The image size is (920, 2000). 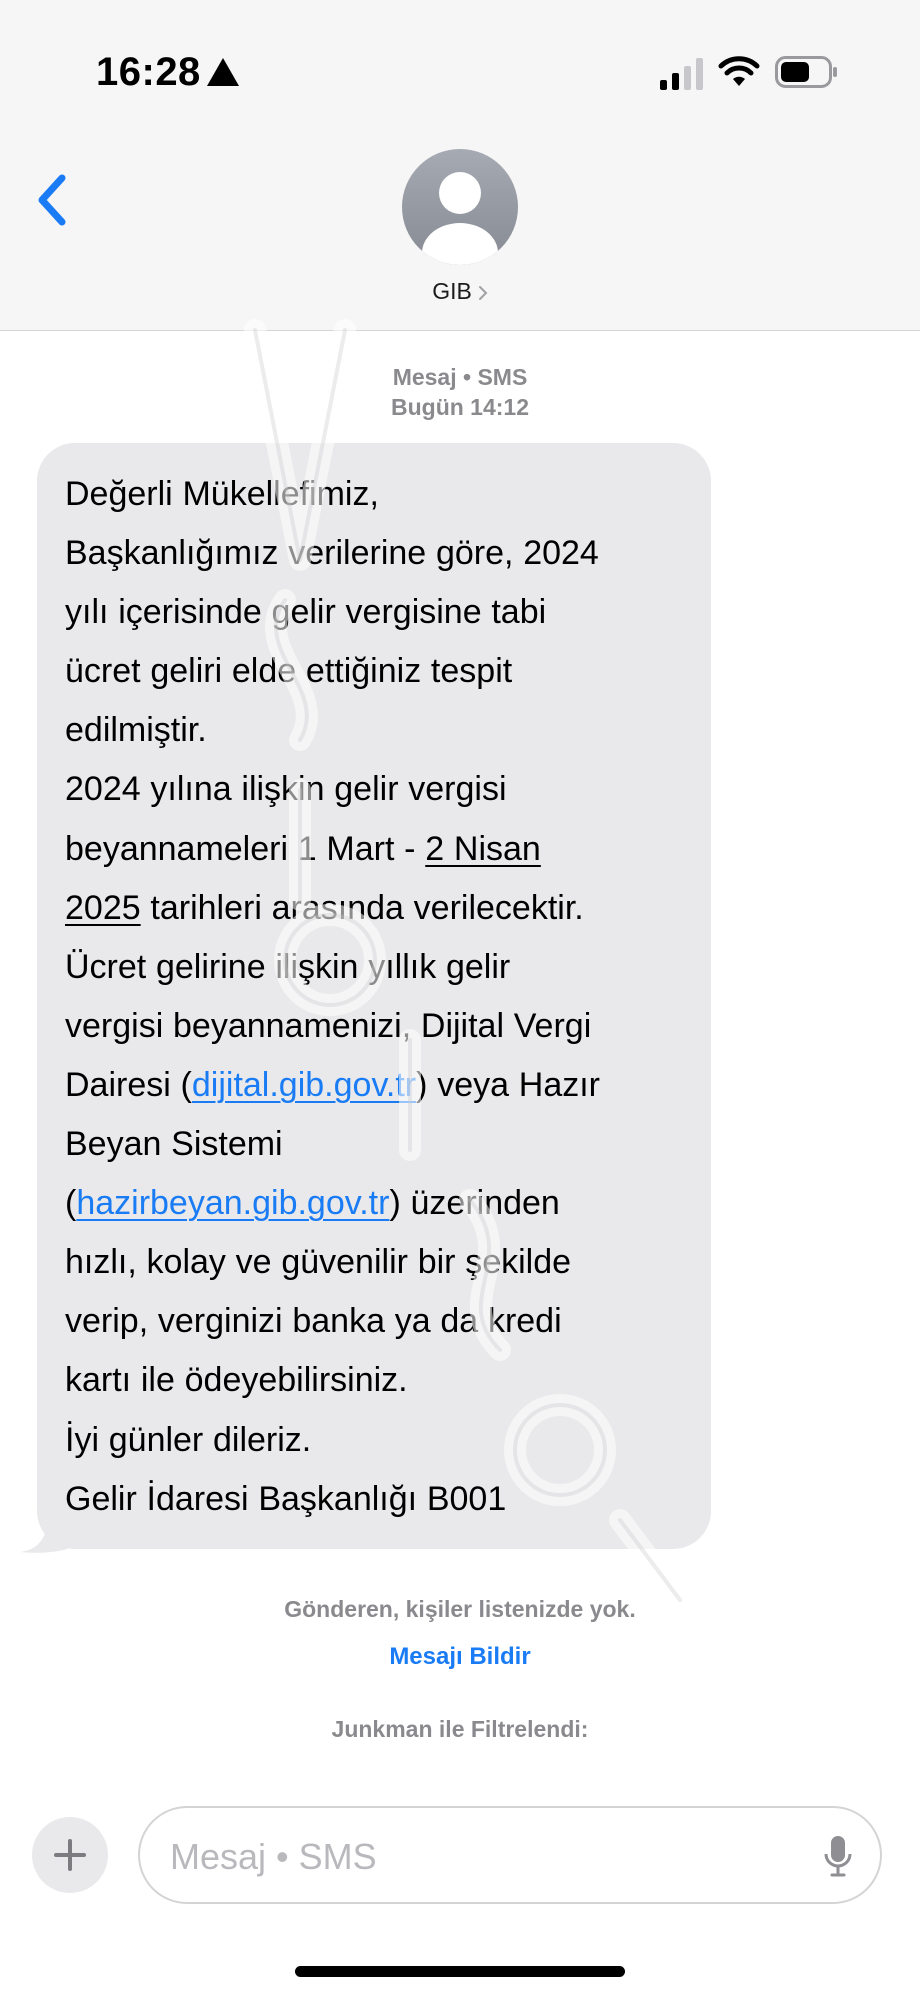 I want to click on message-line: 2024 yılına ilişkin gelir vergisi, so click(x=286, y=789).